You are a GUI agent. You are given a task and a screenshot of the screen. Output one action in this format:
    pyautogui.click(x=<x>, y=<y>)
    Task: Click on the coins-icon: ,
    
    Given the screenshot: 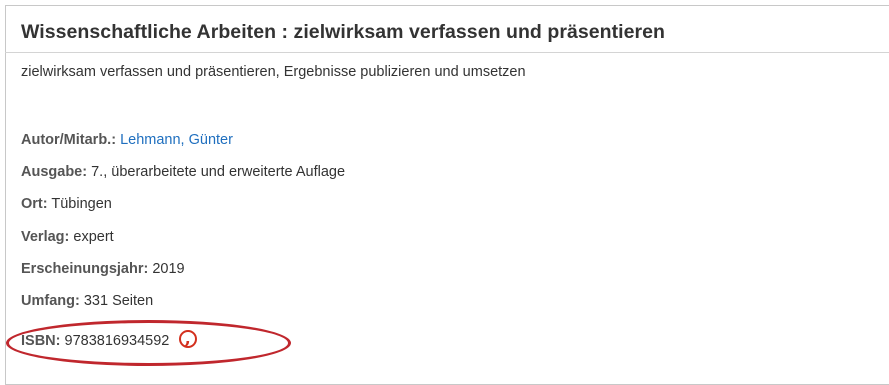 What is the action you would take?
    pyautogui.click(x=188, y=338)
    